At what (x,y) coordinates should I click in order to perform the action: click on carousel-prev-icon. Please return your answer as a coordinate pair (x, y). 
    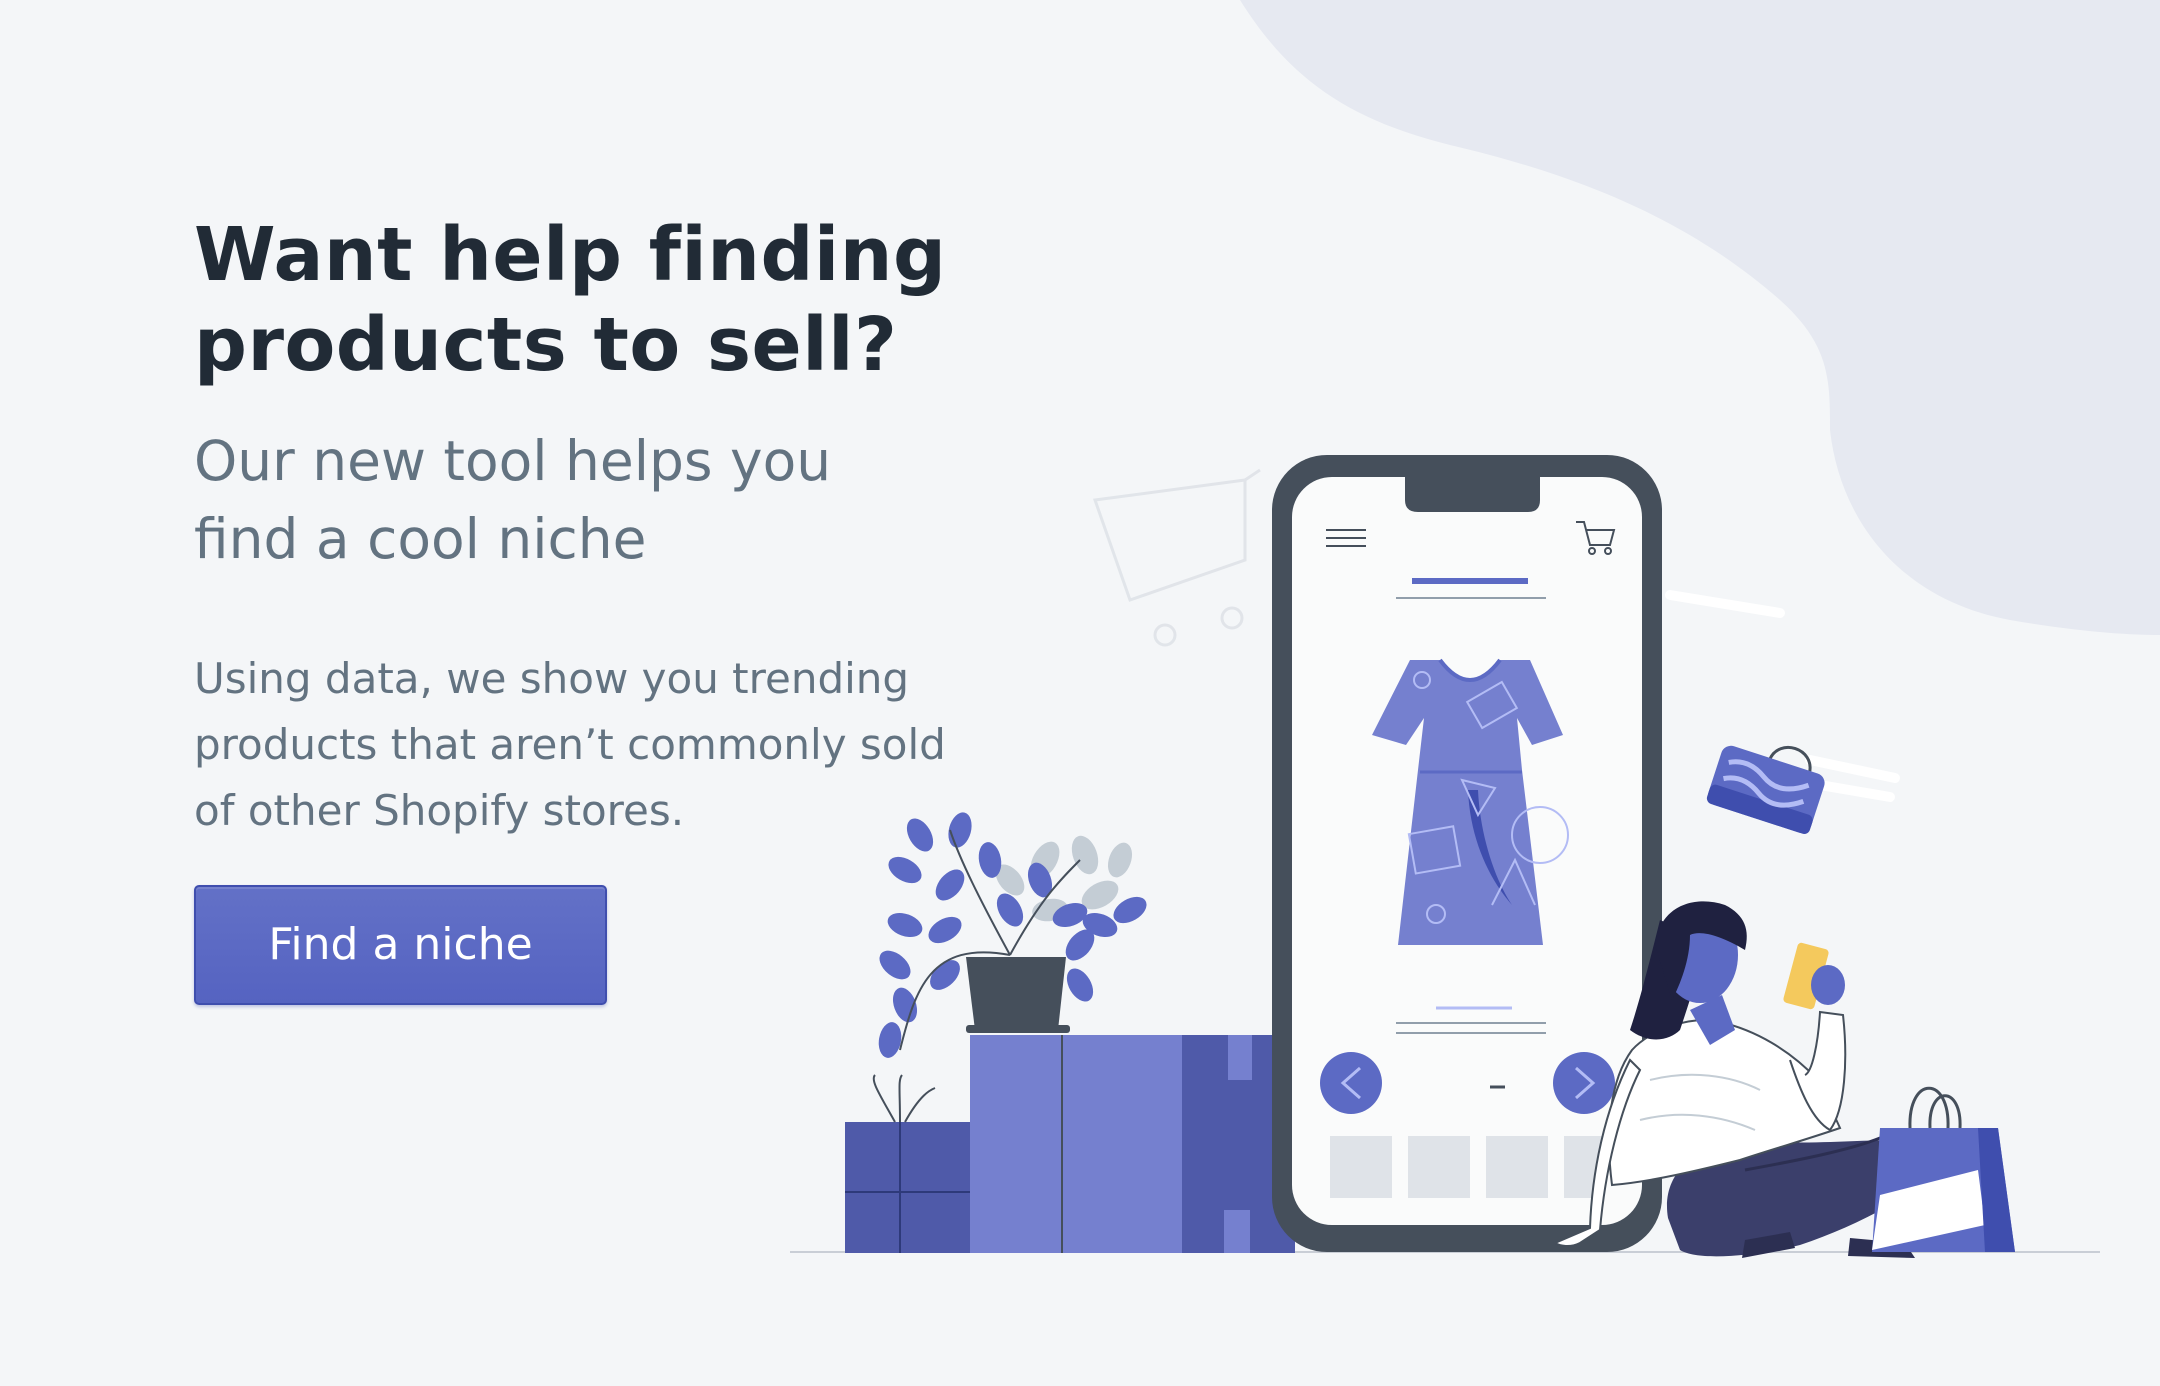
    Looking at the image, I should click on (1351, 1083).